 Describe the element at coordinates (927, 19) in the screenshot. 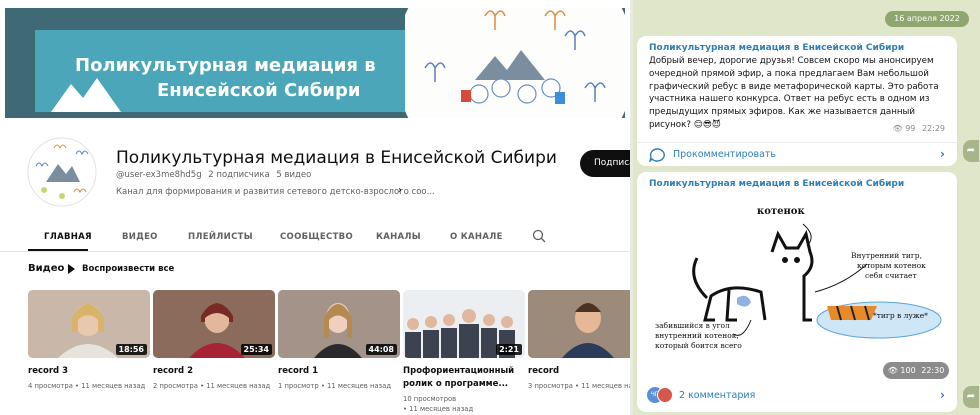

I see `date-badge: 16 апреля 2022` at that location.